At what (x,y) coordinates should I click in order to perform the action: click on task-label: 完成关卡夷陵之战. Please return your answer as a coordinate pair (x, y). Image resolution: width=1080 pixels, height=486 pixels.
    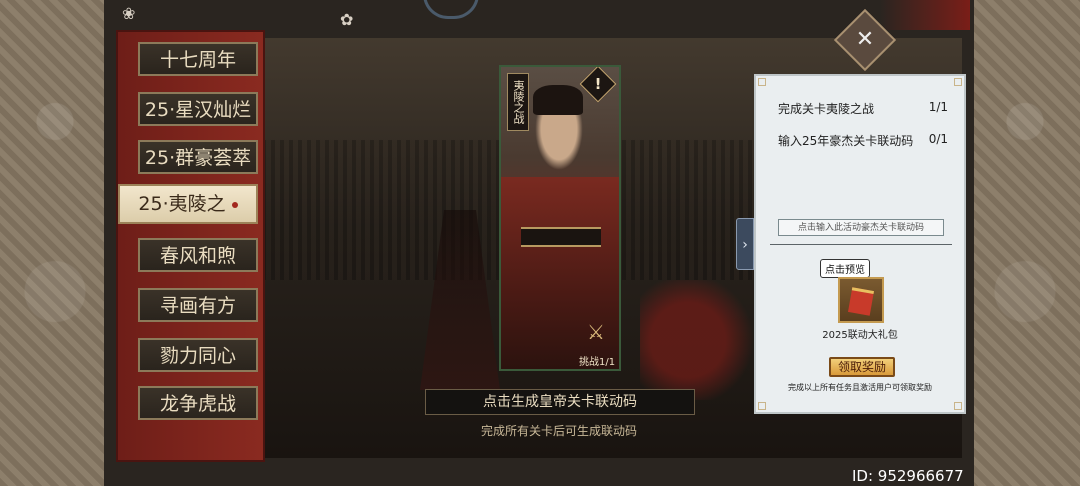
    Looking at the image, I should click on (826, 109).